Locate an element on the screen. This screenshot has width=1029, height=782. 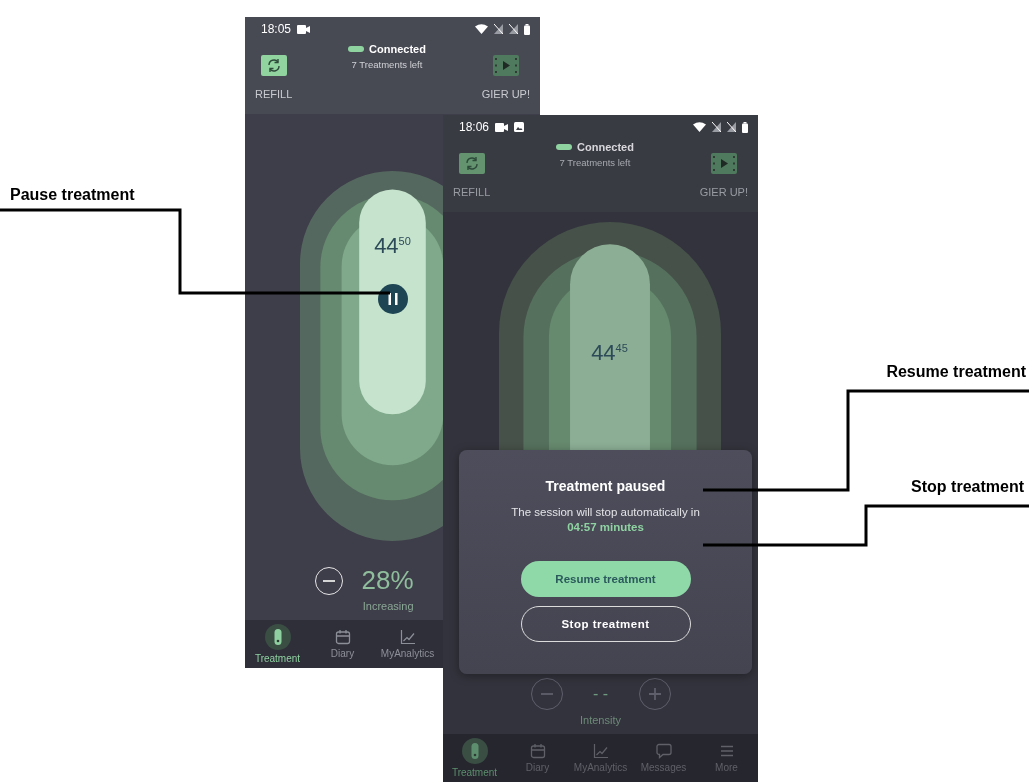
timer-seconds: 50 is located at coordinates (404, 241).